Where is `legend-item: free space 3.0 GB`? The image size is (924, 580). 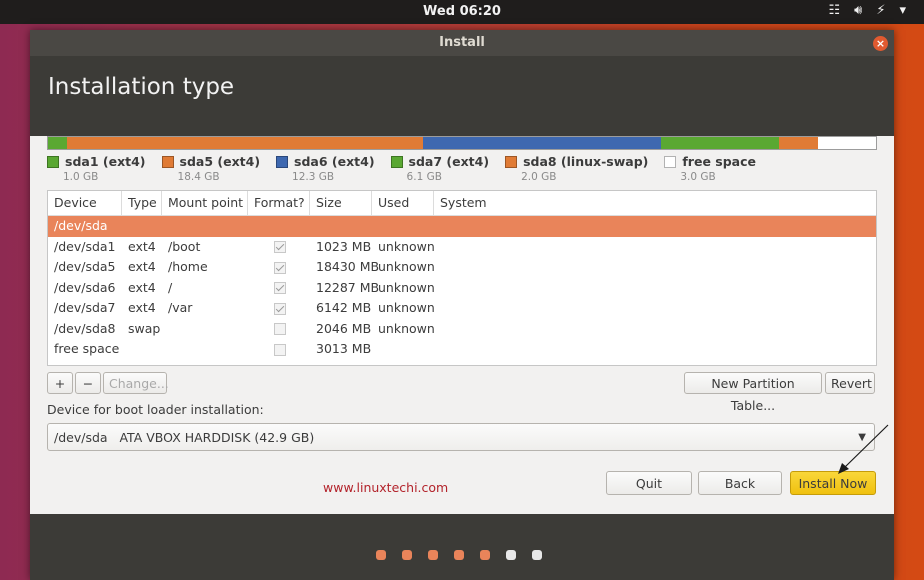
legend-item: free space 3.0 GB is located at coordinates (710, 168).